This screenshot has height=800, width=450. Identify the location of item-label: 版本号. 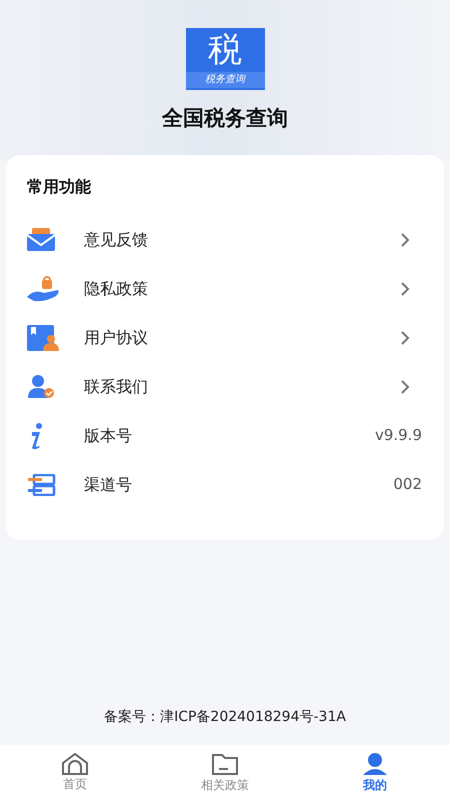
(108, 435).